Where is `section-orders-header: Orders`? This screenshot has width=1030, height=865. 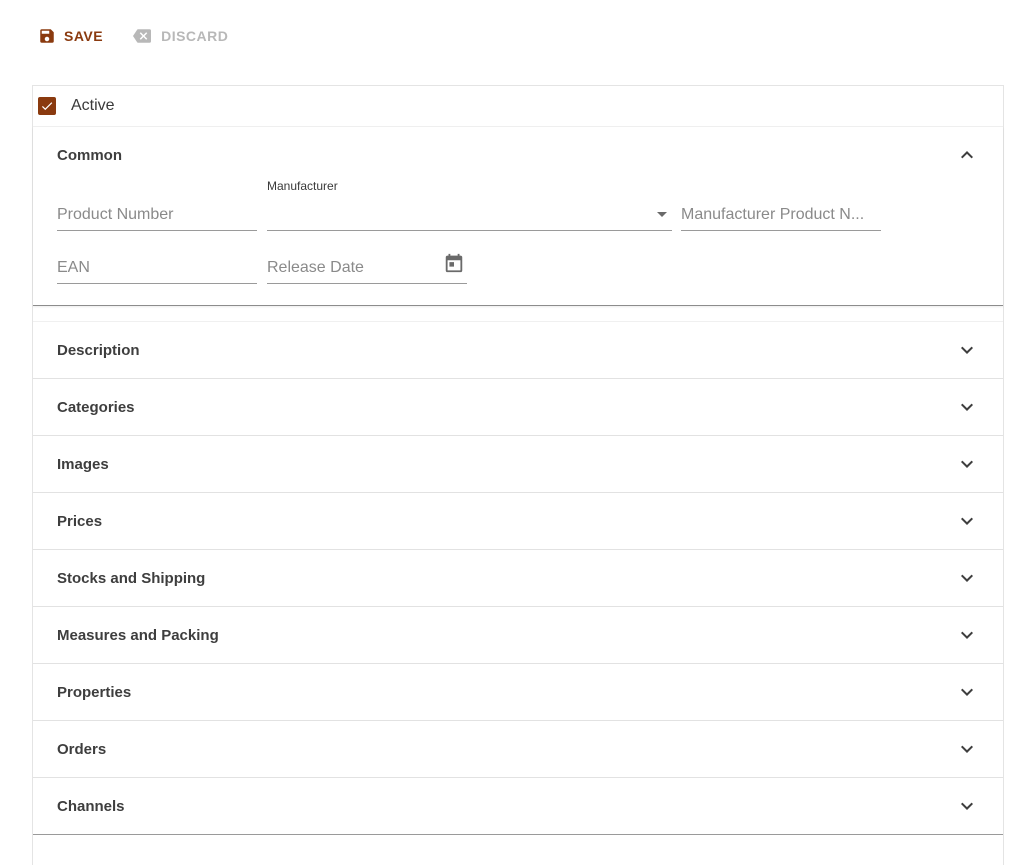 section-orders-header: Orders is located at coordinates (518, 749).